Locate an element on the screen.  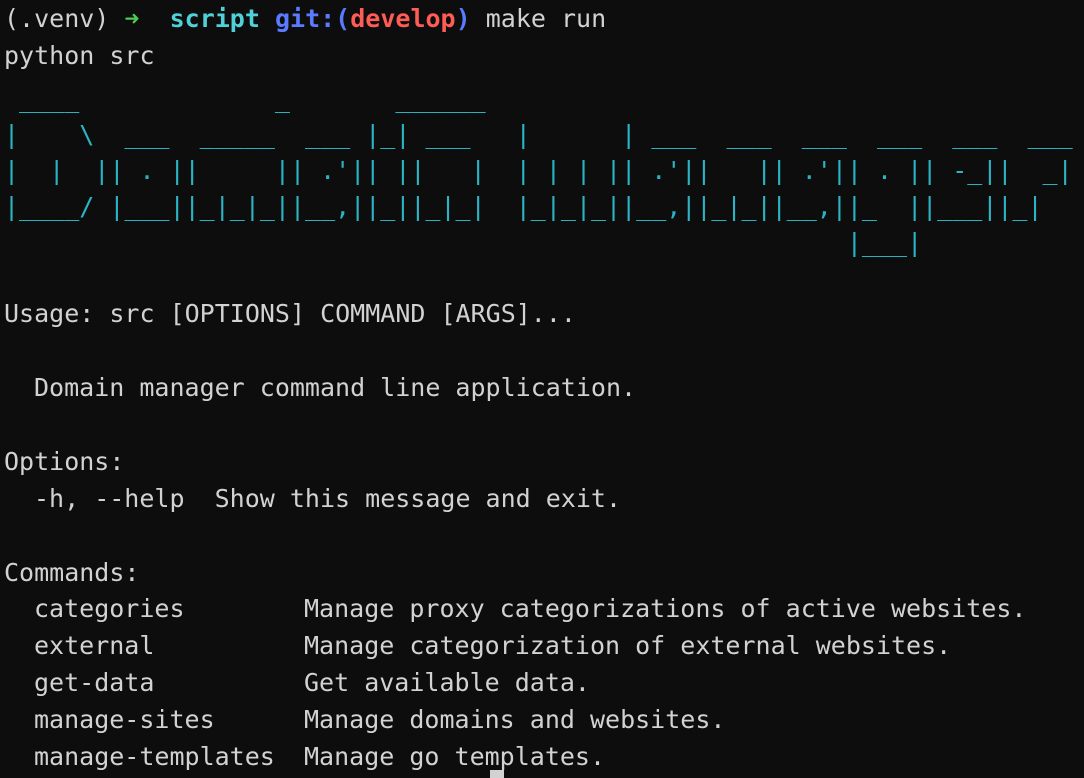
command-description: Manage domains and websites. is located at coordinates (515, 719).